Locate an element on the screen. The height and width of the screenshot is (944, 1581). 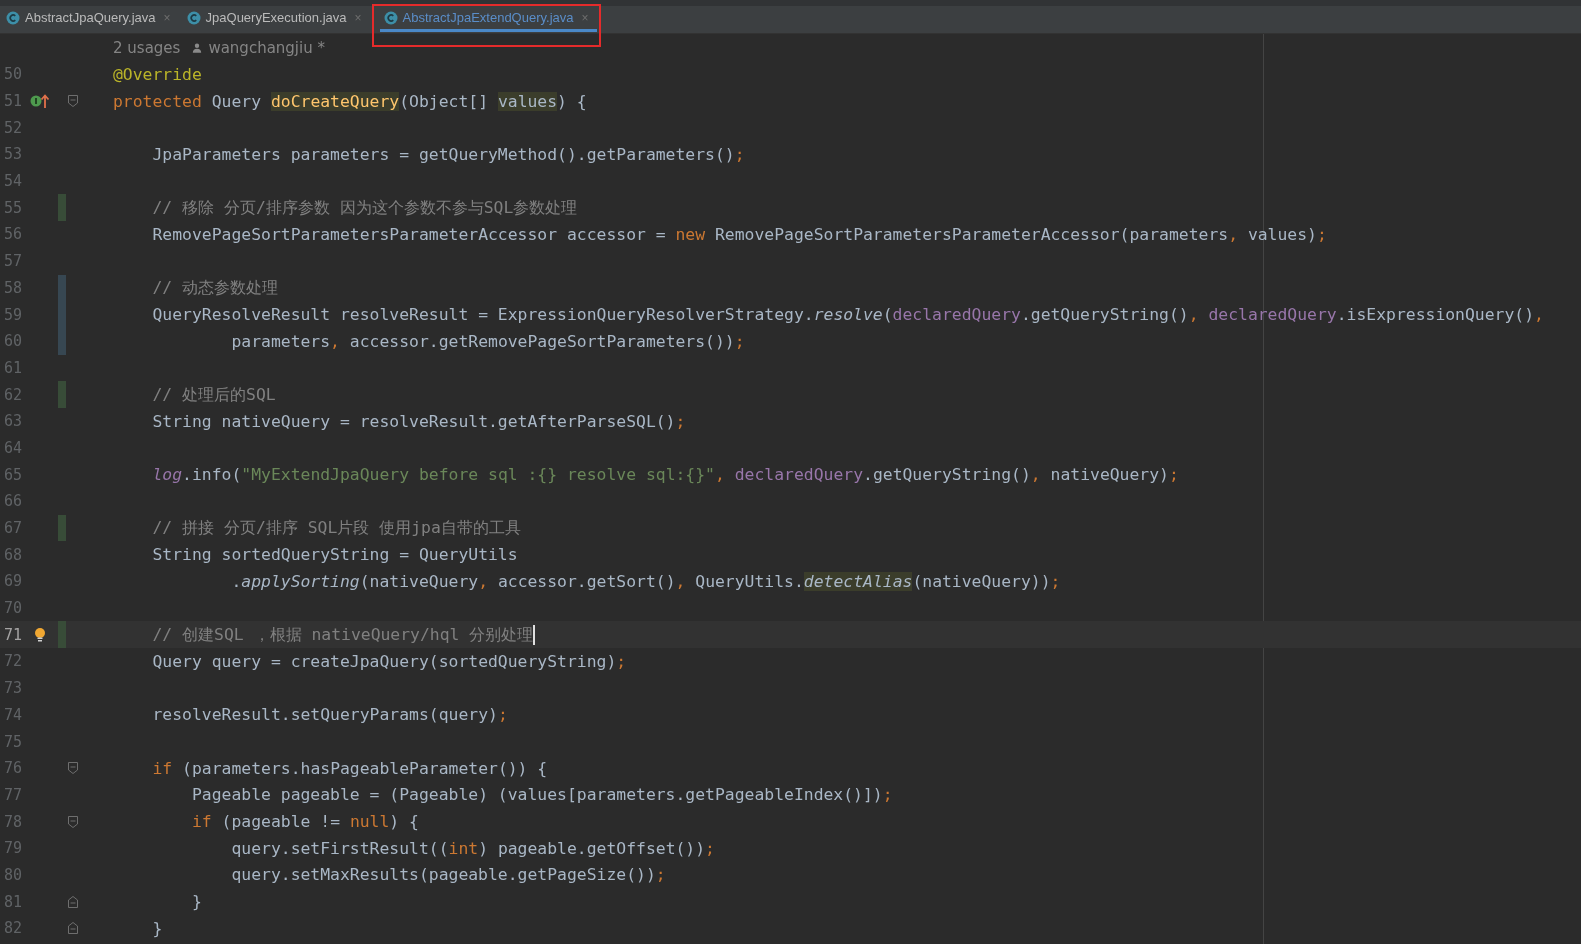
editor-tab: AbstractJpaQuery.java × is located at coordinates (90, 19).